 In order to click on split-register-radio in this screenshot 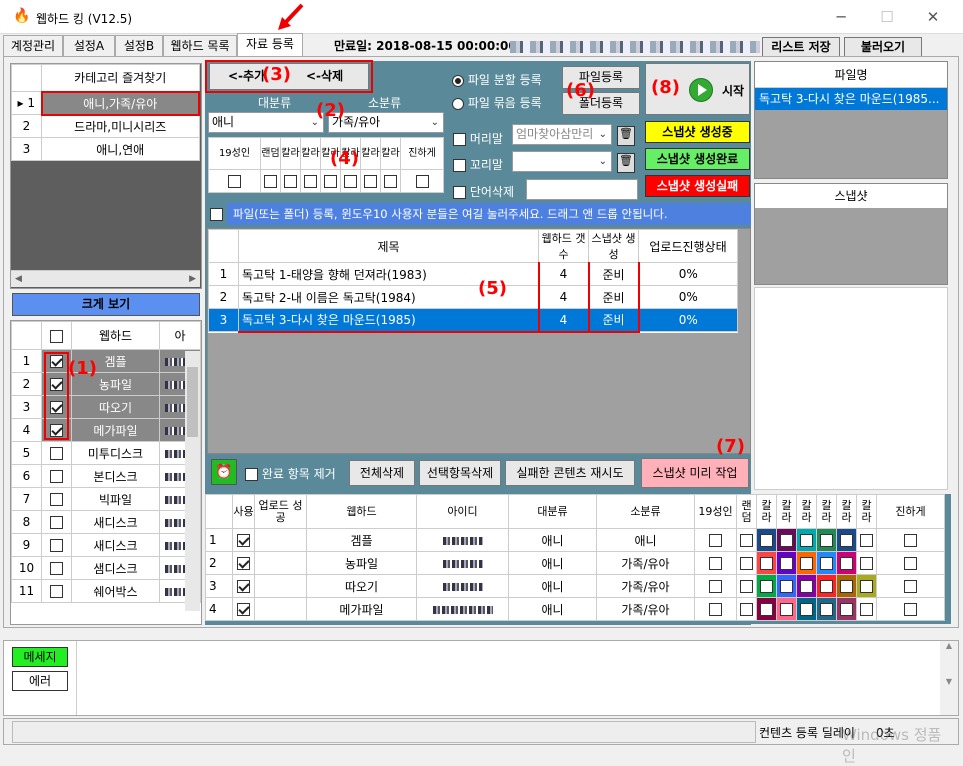, I will do `click(458, 80)`.